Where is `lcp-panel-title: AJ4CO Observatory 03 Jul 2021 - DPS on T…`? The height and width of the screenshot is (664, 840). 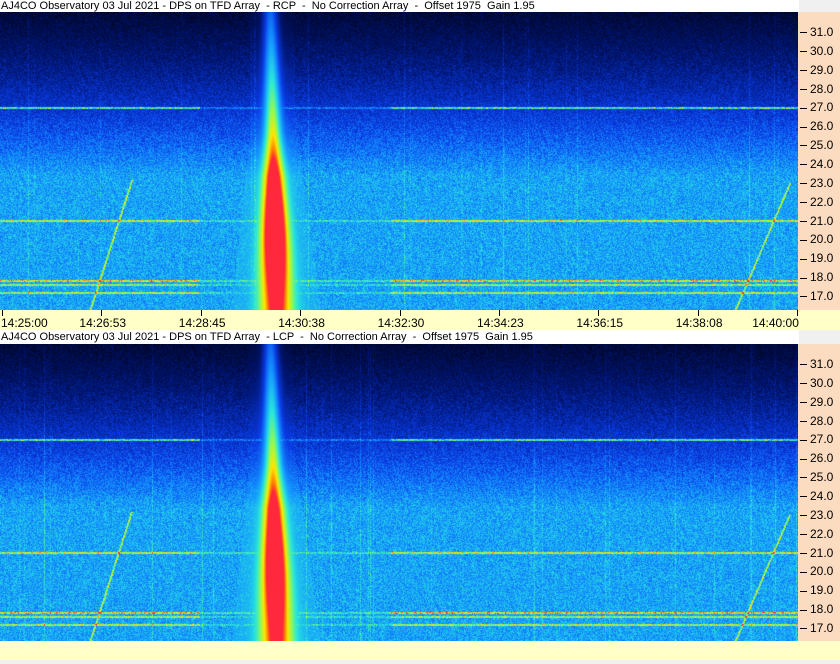 lcp-panel-title: AJ4CO Observatory 03 Jul 2021 - DPS on T… is located at coordinates (399, 337).